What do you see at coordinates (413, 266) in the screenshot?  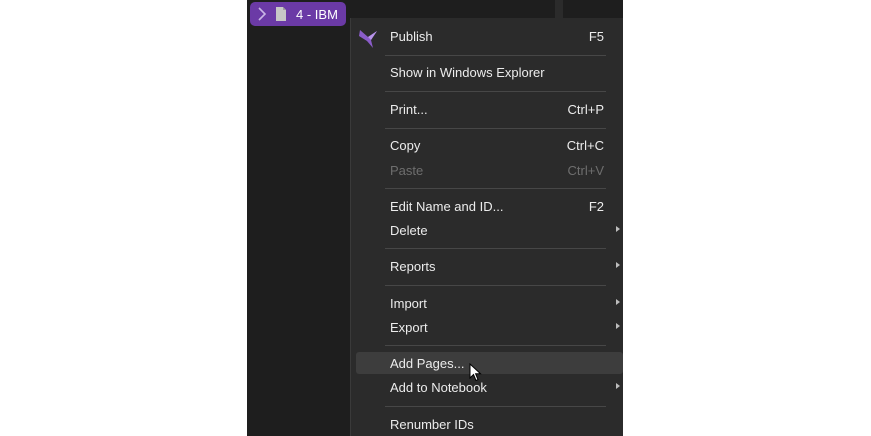 I see `menu-item-label: Reports` at bounding box center [413, 266].